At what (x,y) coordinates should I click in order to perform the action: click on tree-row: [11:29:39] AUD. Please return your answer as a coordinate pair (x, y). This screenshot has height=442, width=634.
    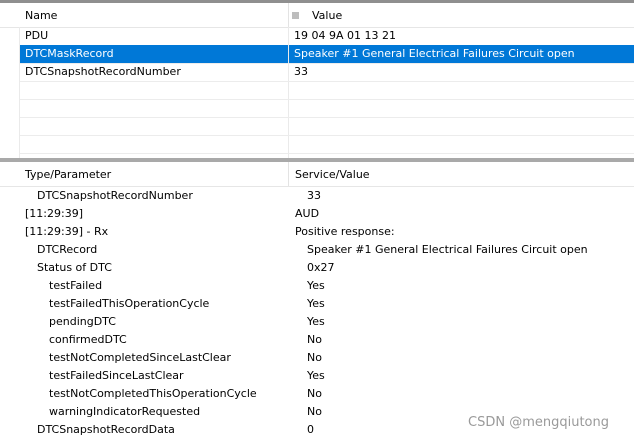
    Looking at the image, I should click on (317, 214).